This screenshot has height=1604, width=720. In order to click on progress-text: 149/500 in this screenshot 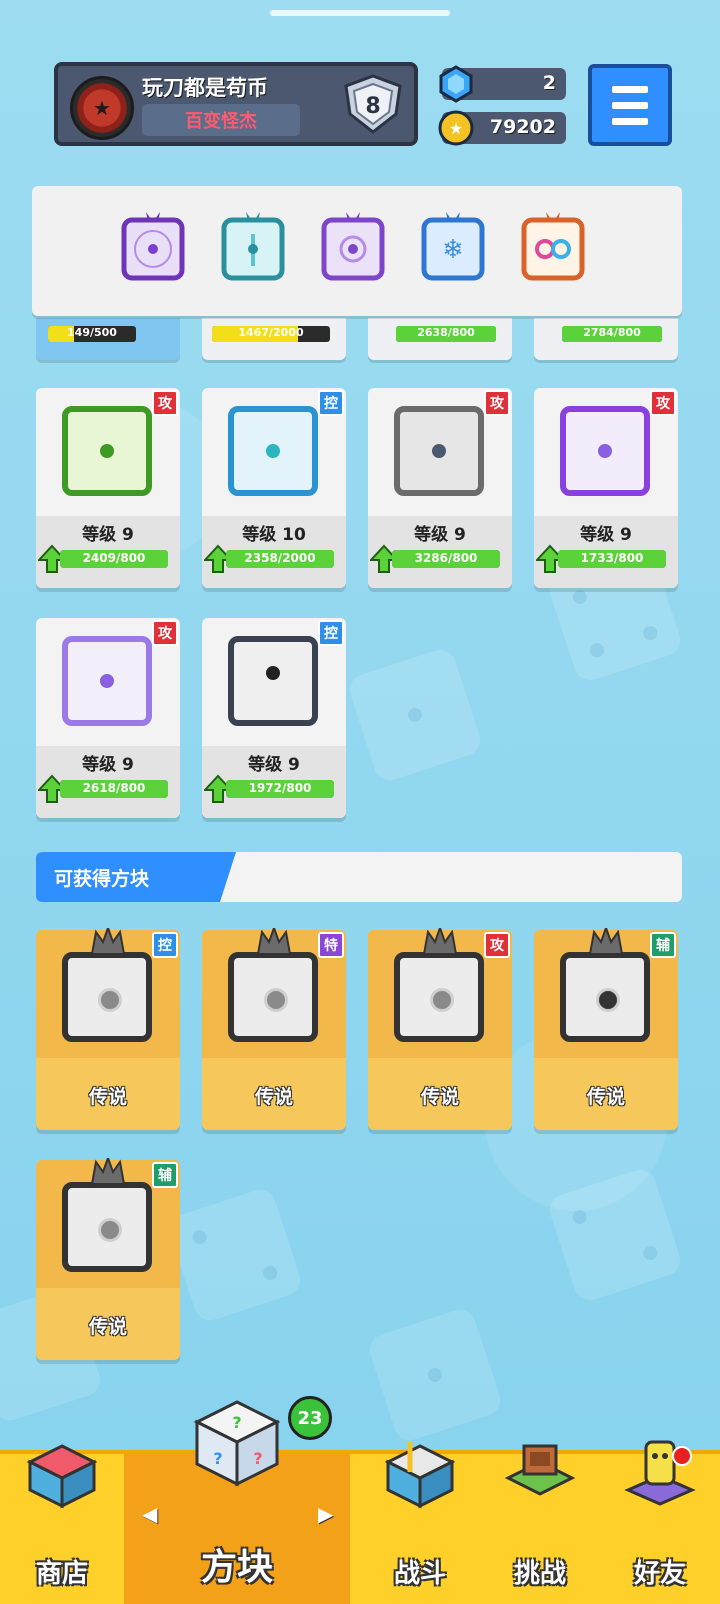, I will do `click(92, 332)`.